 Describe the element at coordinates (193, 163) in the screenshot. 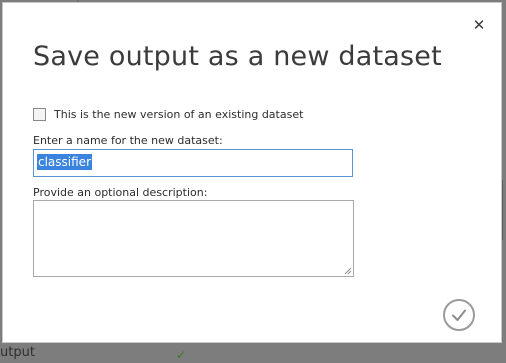

I see `dataset-name-input: classifier` at that location.